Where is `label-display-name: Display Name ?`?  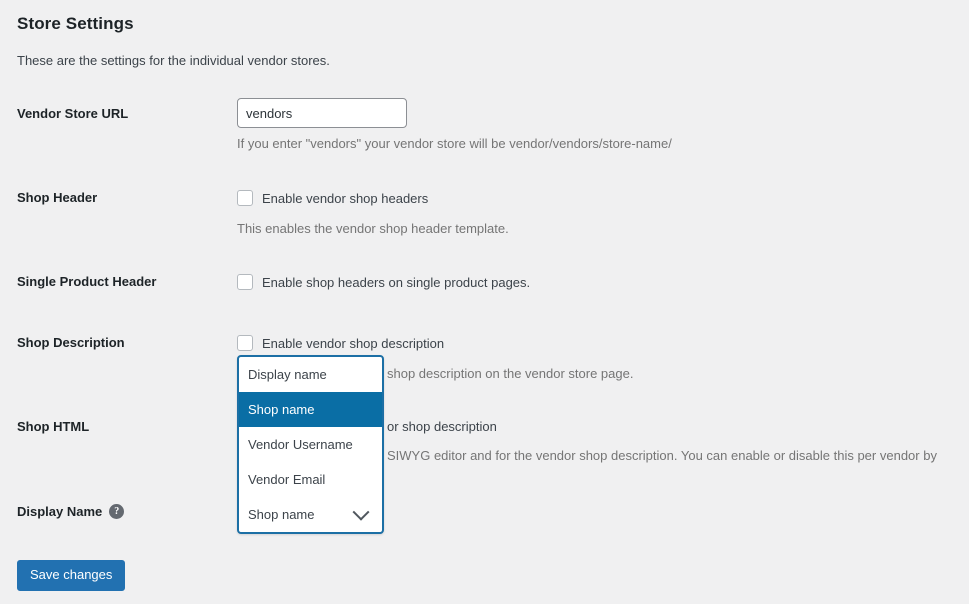
label-display-name: Display Name ? is located at coordinates (71, 511).